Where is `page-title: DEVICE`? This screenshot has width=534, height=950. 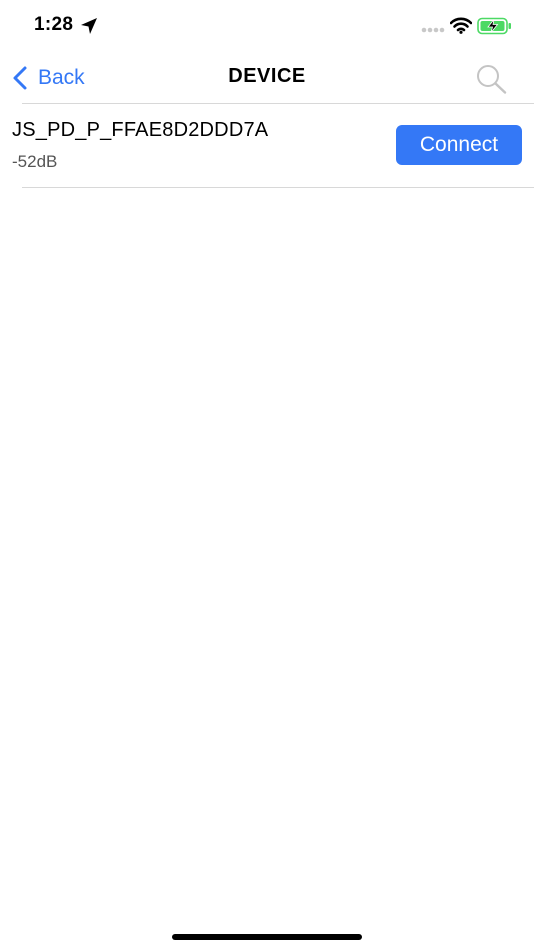 page-title: DEVICE is located at coordinates (267, 76).